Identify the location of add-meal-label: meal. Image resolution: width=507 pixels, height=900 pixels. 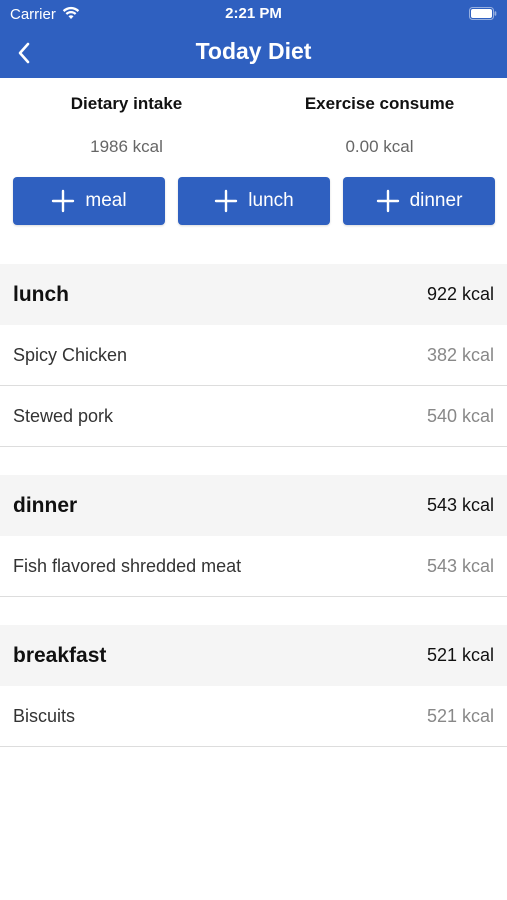
(106, 200).